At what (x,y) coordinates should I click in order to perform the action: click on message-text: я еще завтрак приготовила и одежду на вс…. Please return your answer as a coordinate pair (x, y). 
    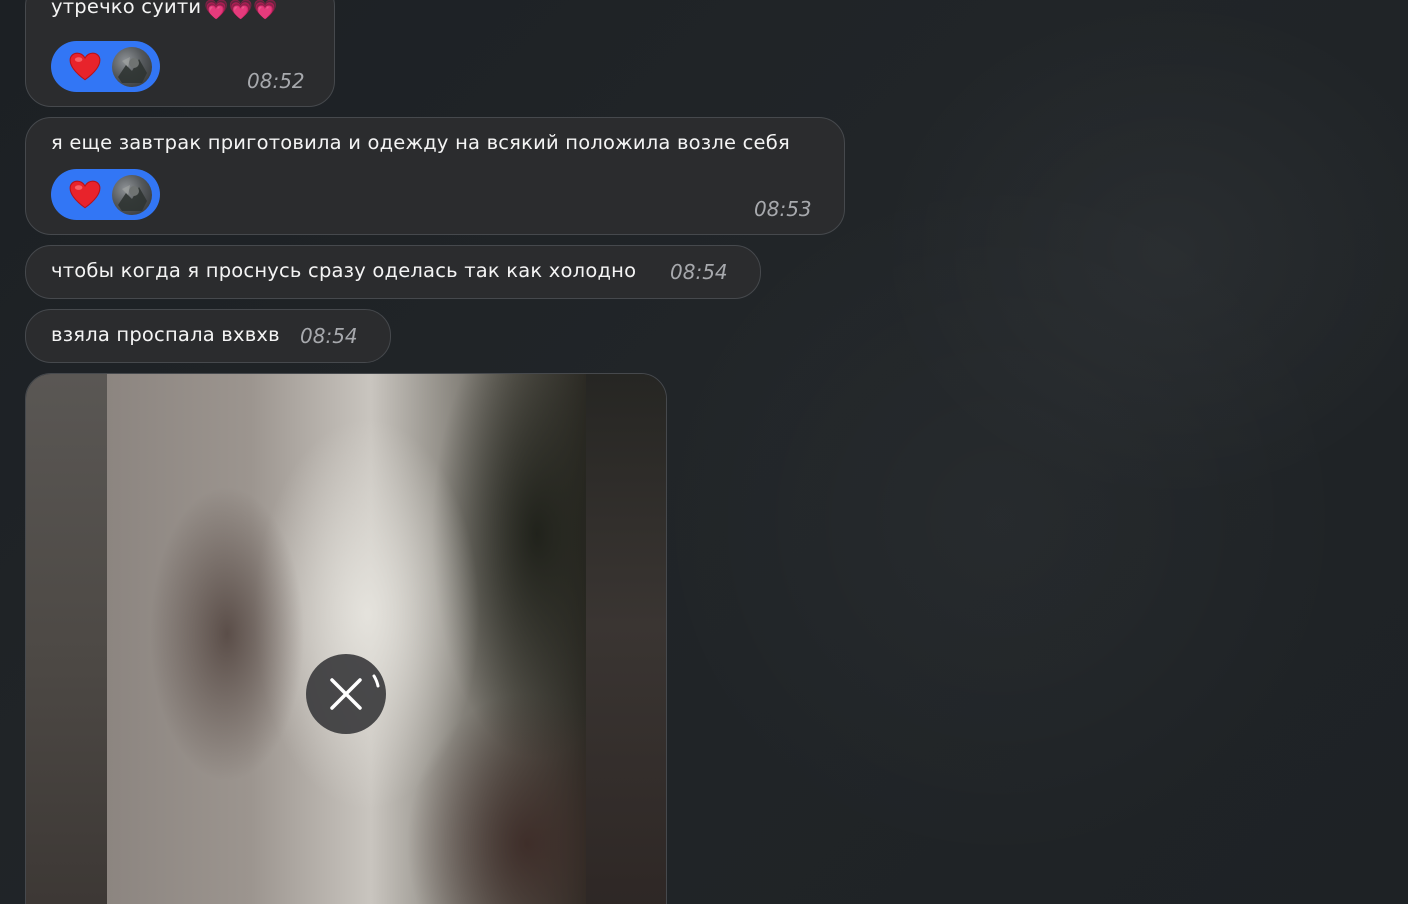
    Looking at the image, I should click on (420, 142).